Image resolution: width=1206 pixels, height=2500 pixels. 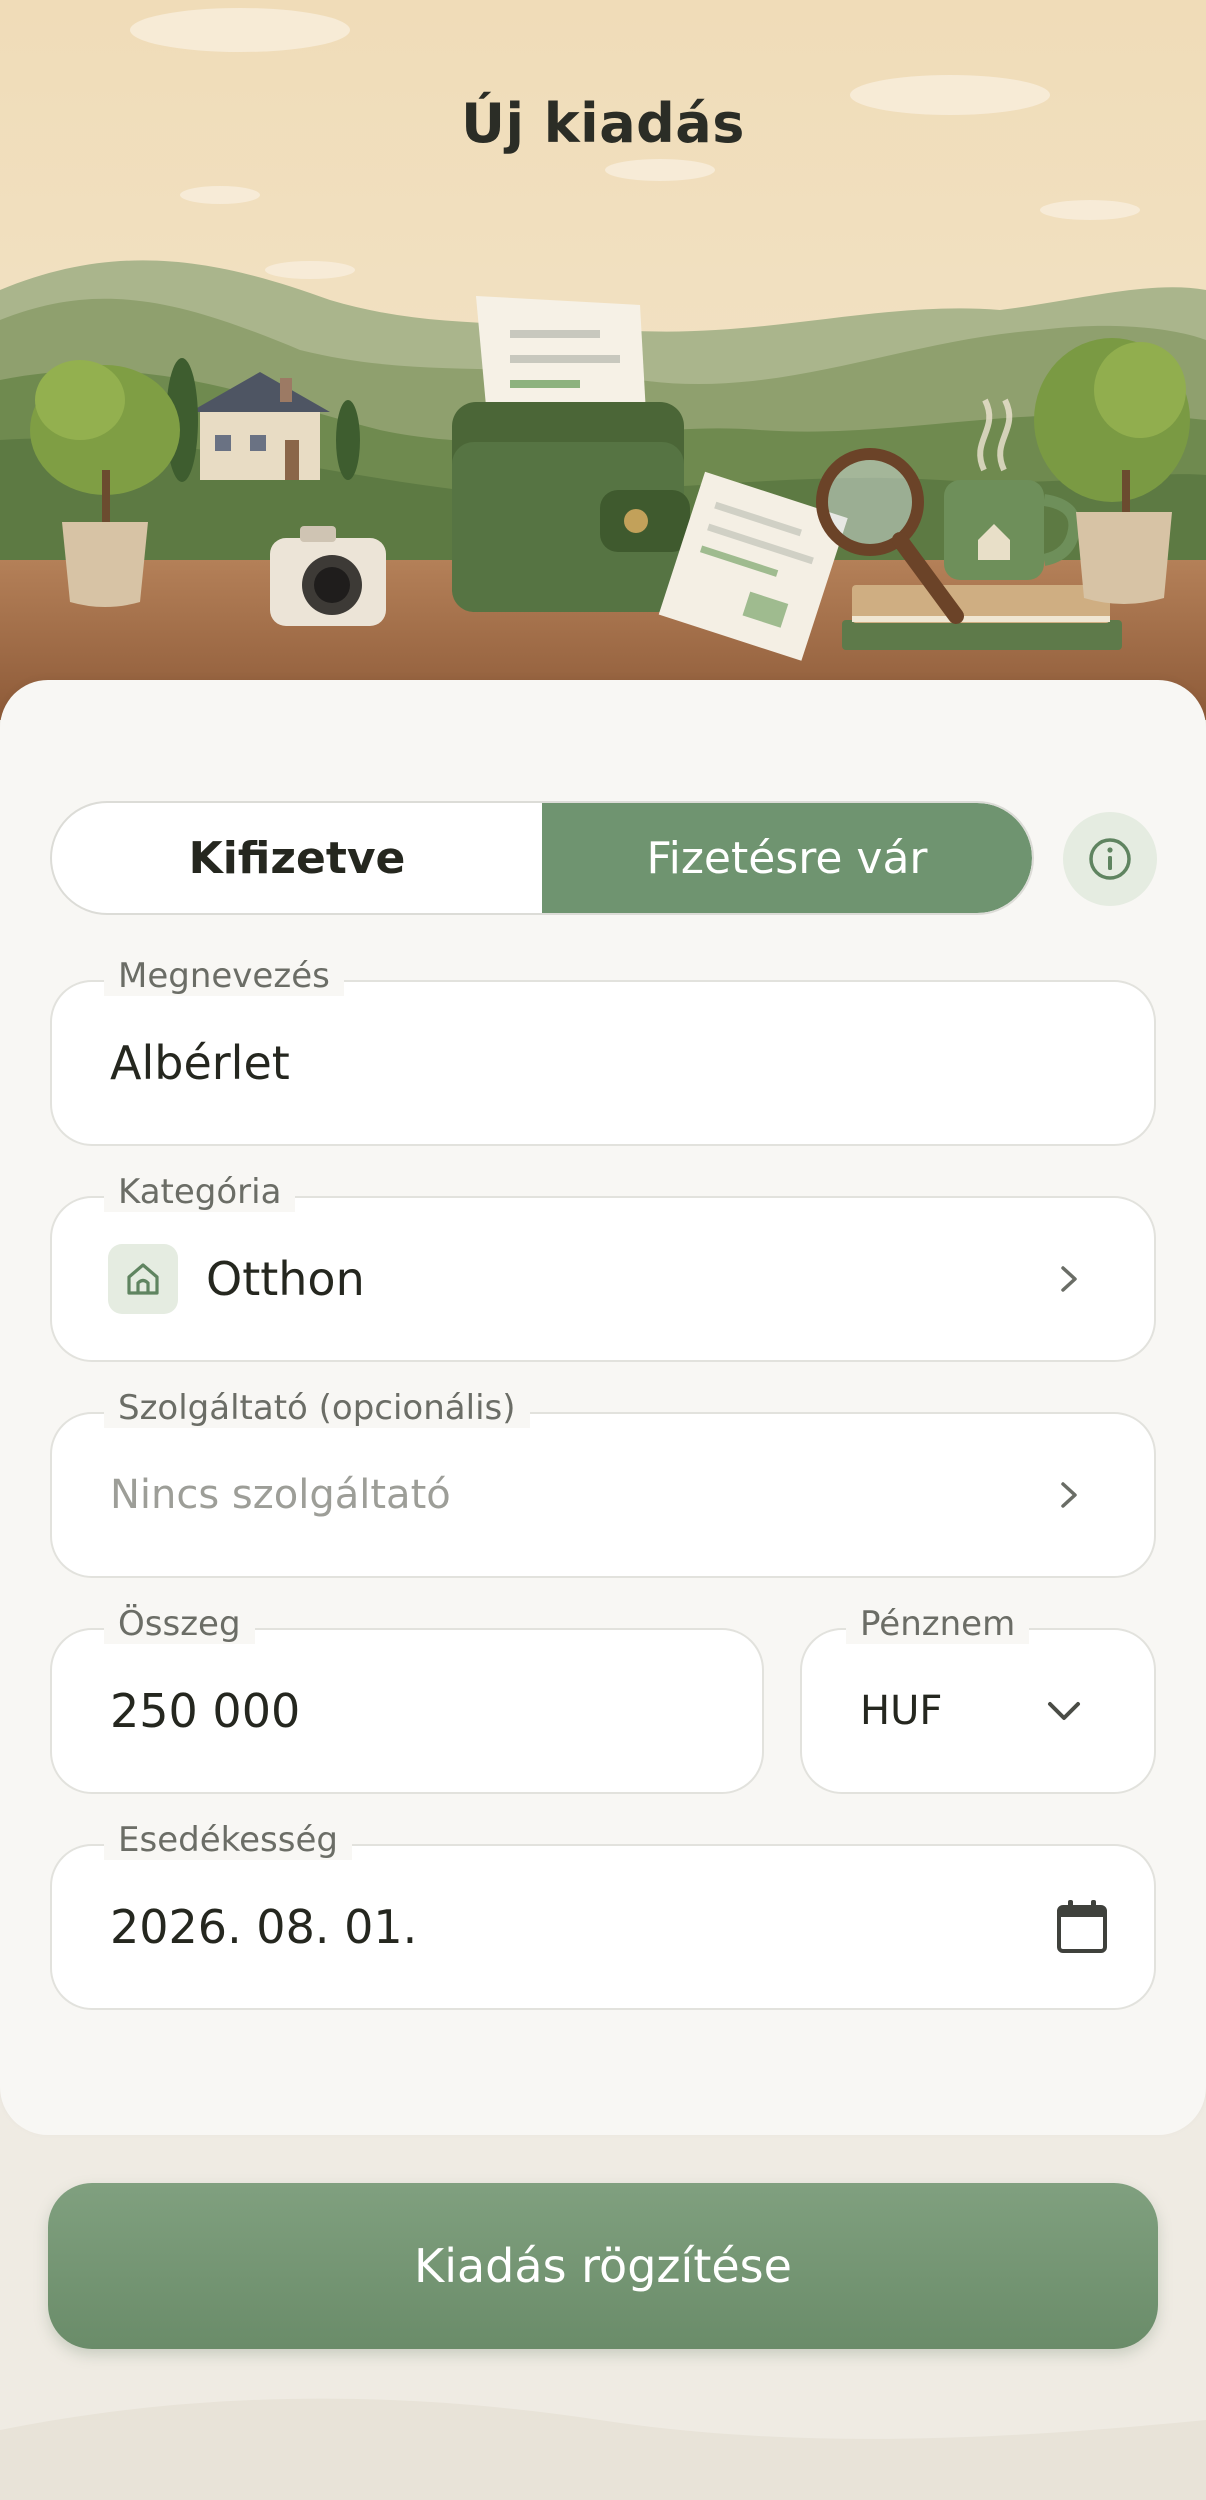 What do you see at coordinates (200, 1192) in the screenshot?
I see `category-field-label: Kategória` at bounding box center [200, 1192].